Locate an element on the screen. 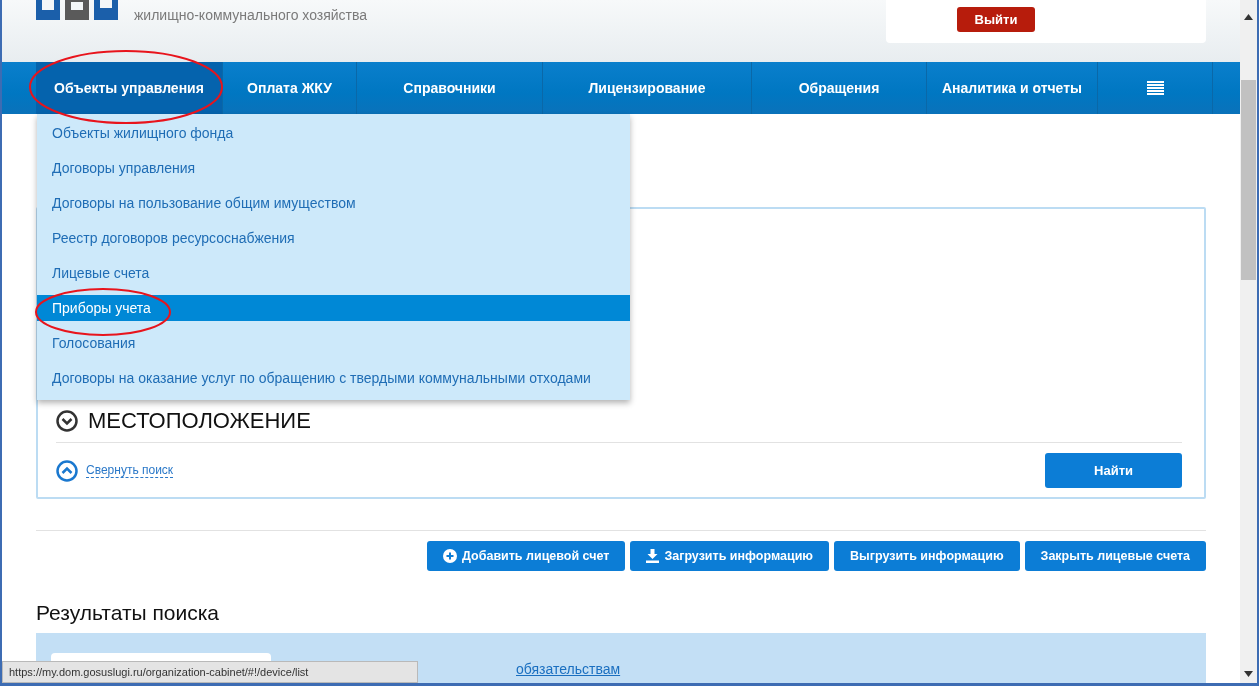  menu-tab: Объекты управления is located at coordinates (129, 88).